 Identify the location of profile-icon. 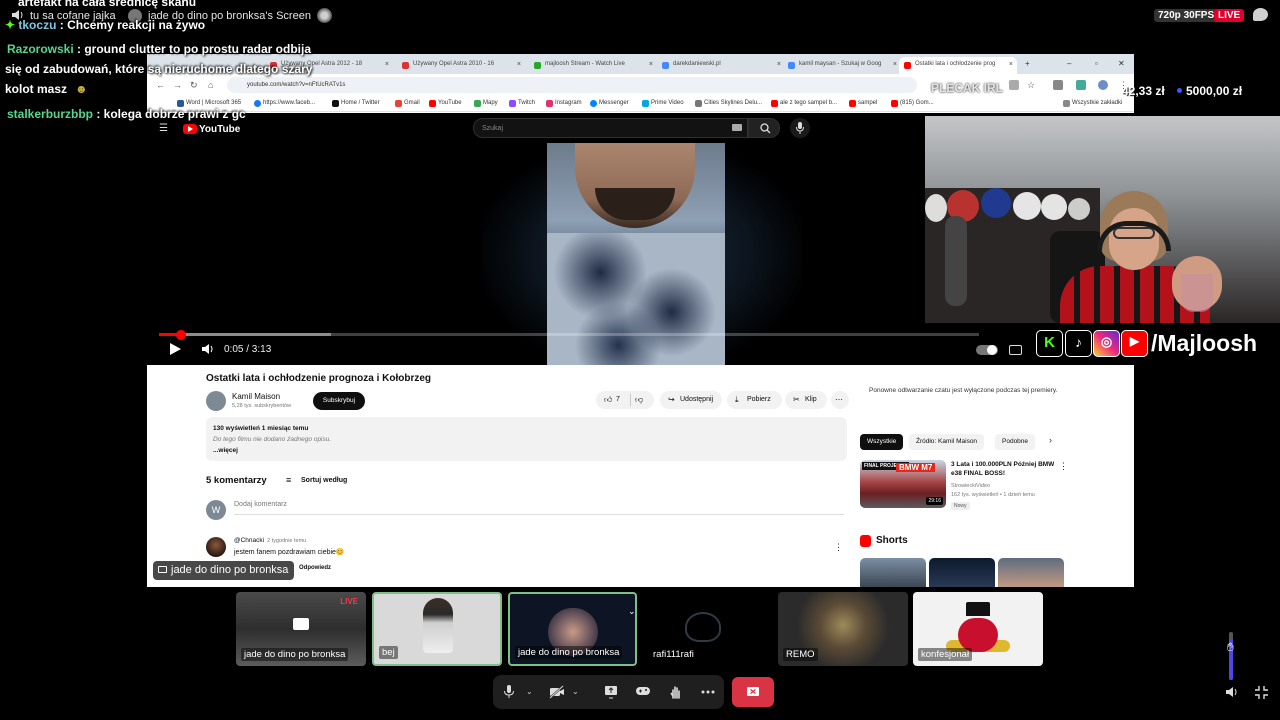
(1103, 85).